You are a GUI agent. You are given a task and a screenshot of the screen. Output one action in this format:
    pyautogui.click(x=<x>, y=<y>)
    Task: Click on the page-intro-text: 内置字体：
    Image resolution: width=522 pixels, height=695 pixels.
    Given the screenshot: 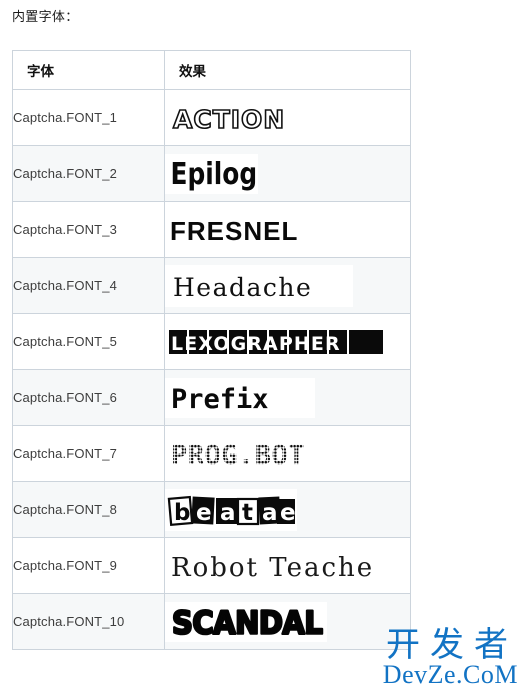 What is the action you would take?
    pyautogui.click(x=45, y=16)
    